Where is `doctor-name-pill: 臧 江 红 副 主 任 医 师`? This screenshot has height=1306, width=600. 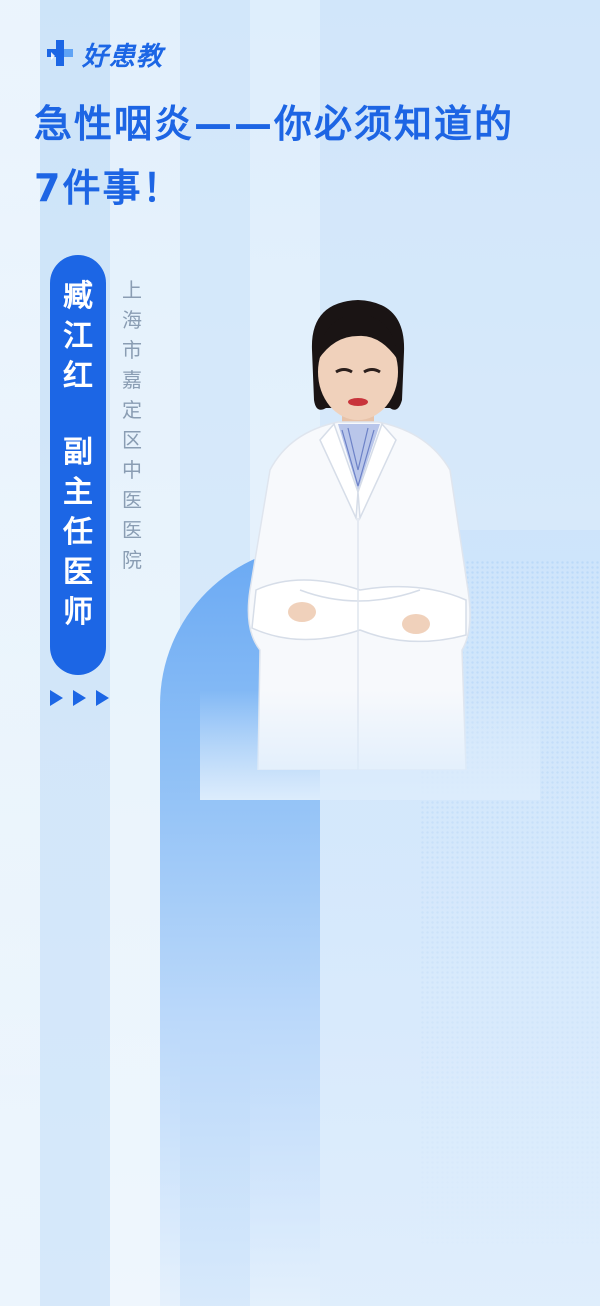 doctor-name-pill: 臧 江 红 副 主 任 医 师 is located at coordinates (78, 465).